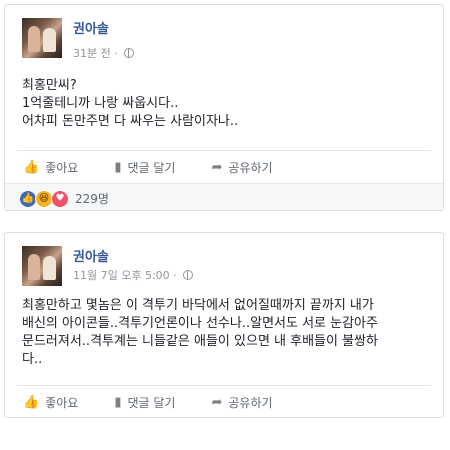  What do you see at coordinates (32, 359) in the screenshot?
I see `post-text-line: 다..` at bounding box center [32, 359].